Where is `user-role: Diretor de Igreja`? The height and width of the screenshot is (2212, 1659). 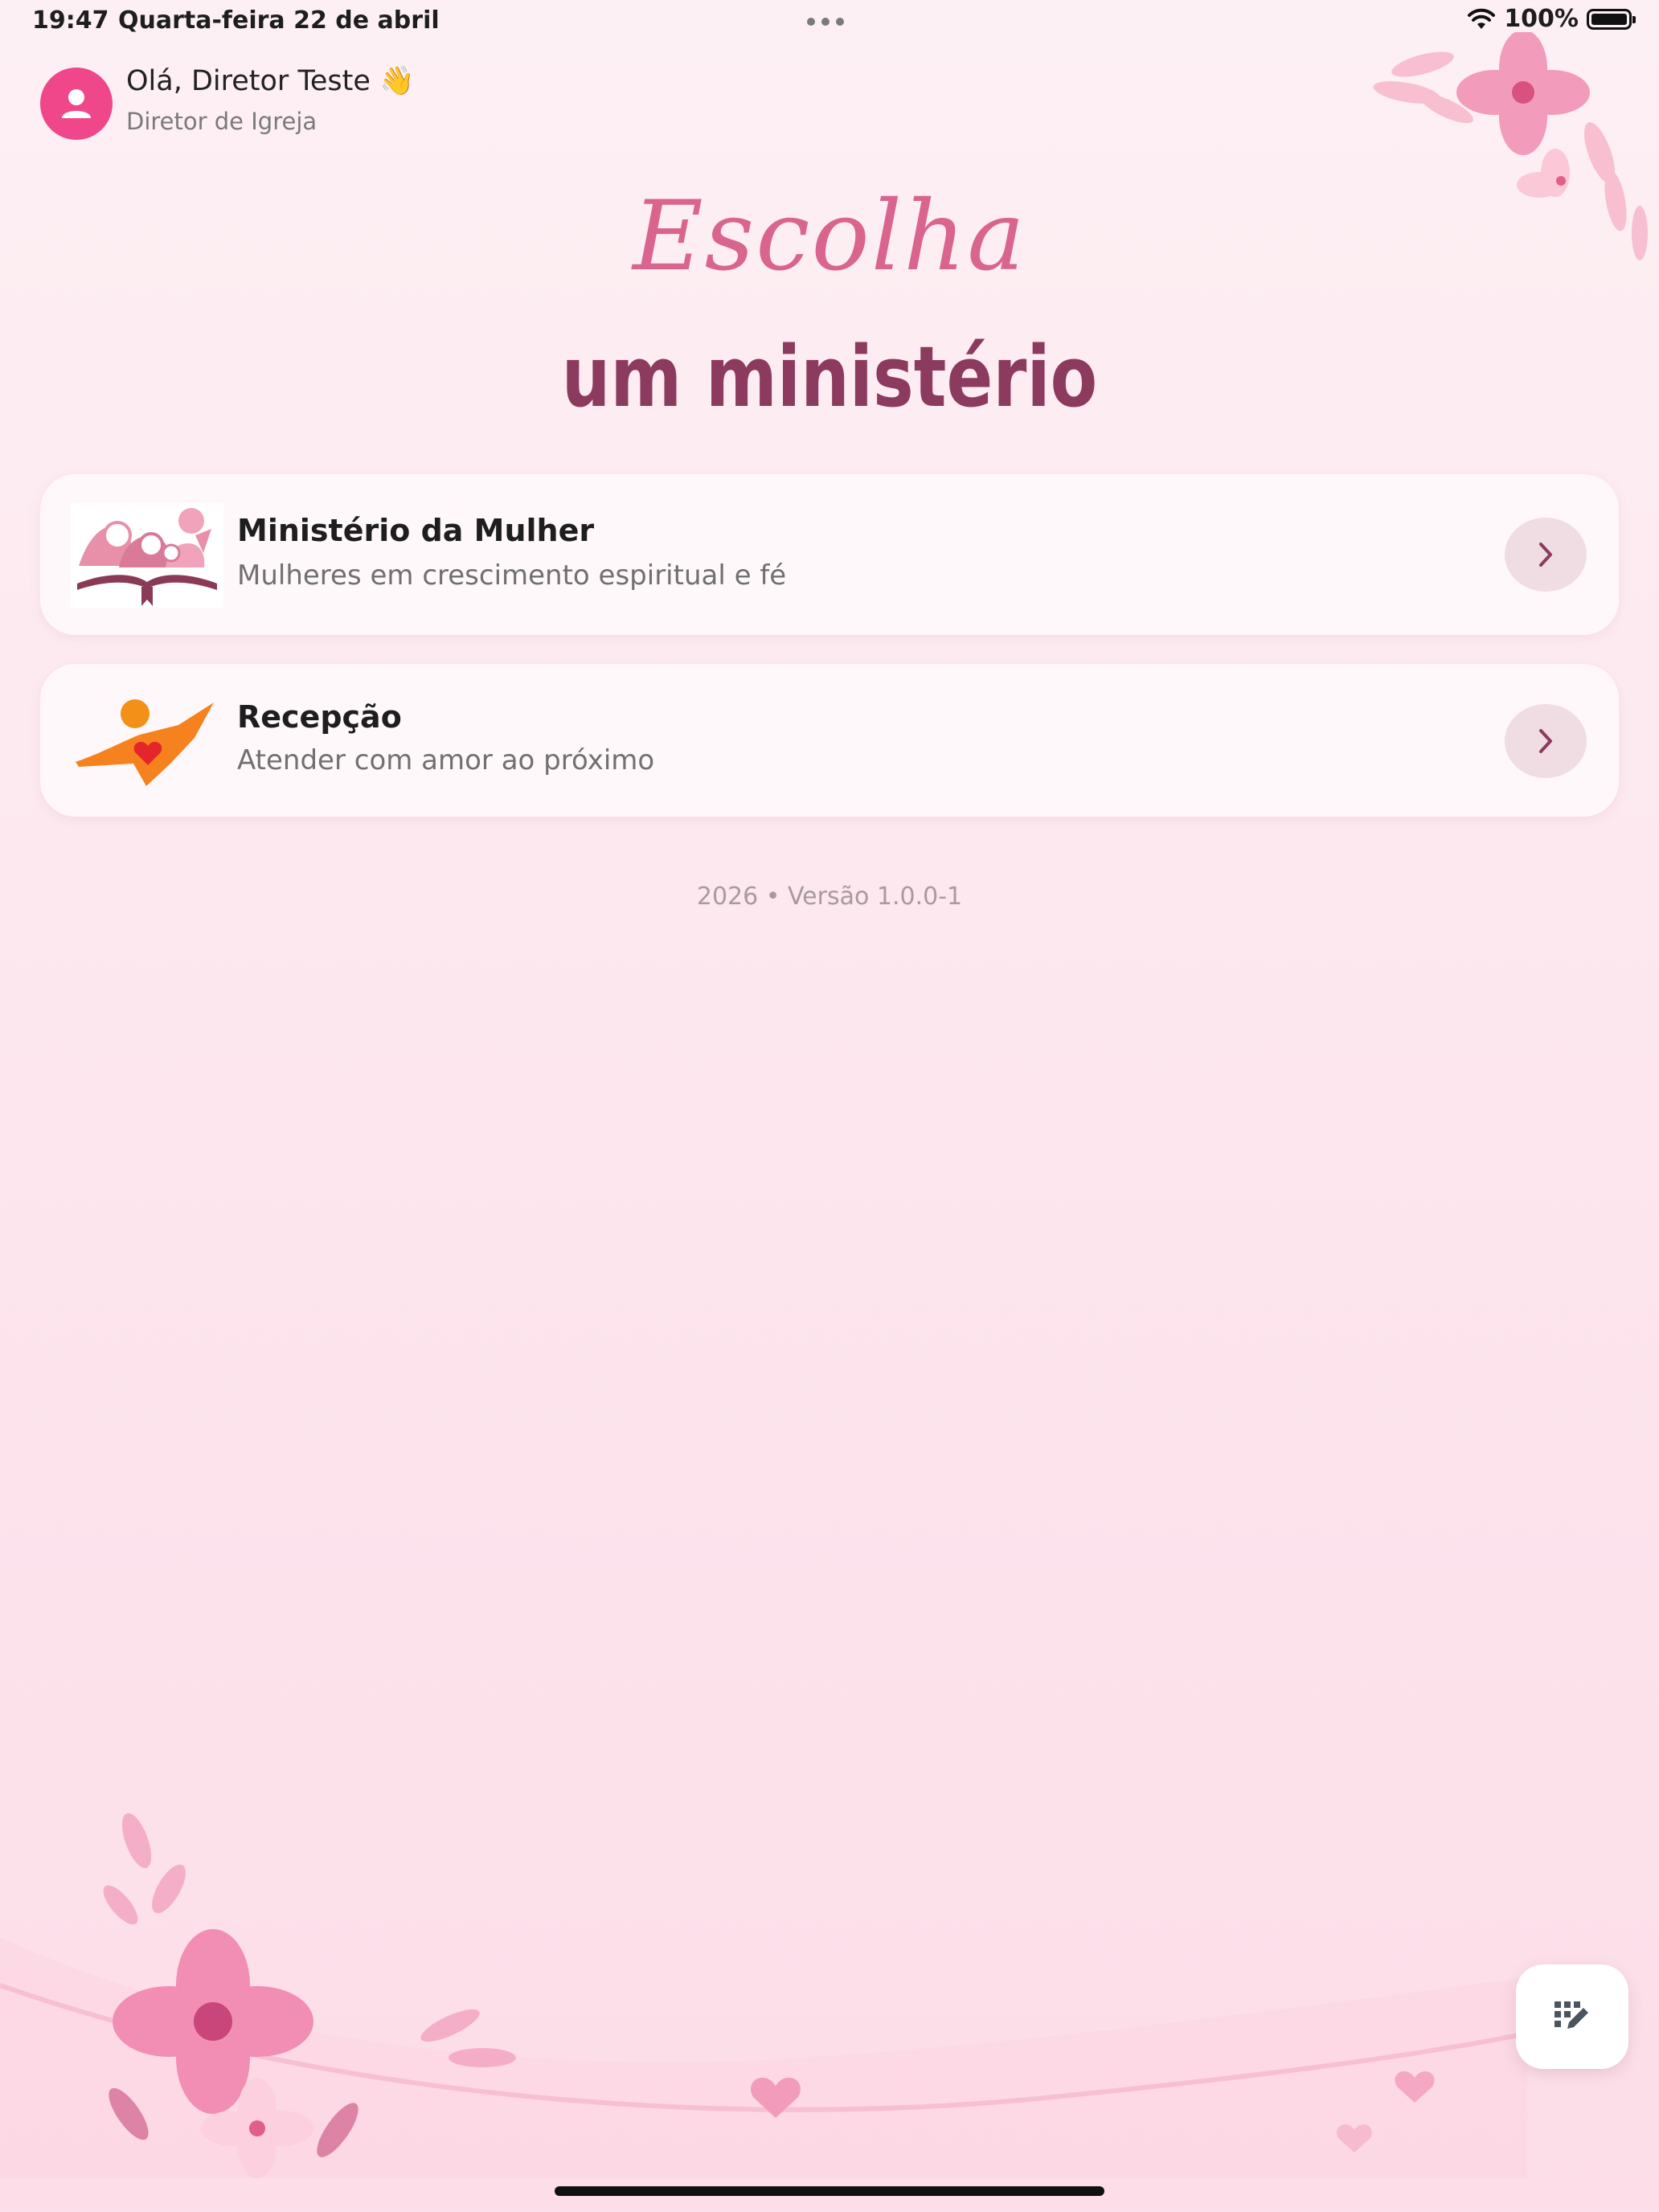 user-role: Diretor de Igreja is located at coordinates (221, 121).